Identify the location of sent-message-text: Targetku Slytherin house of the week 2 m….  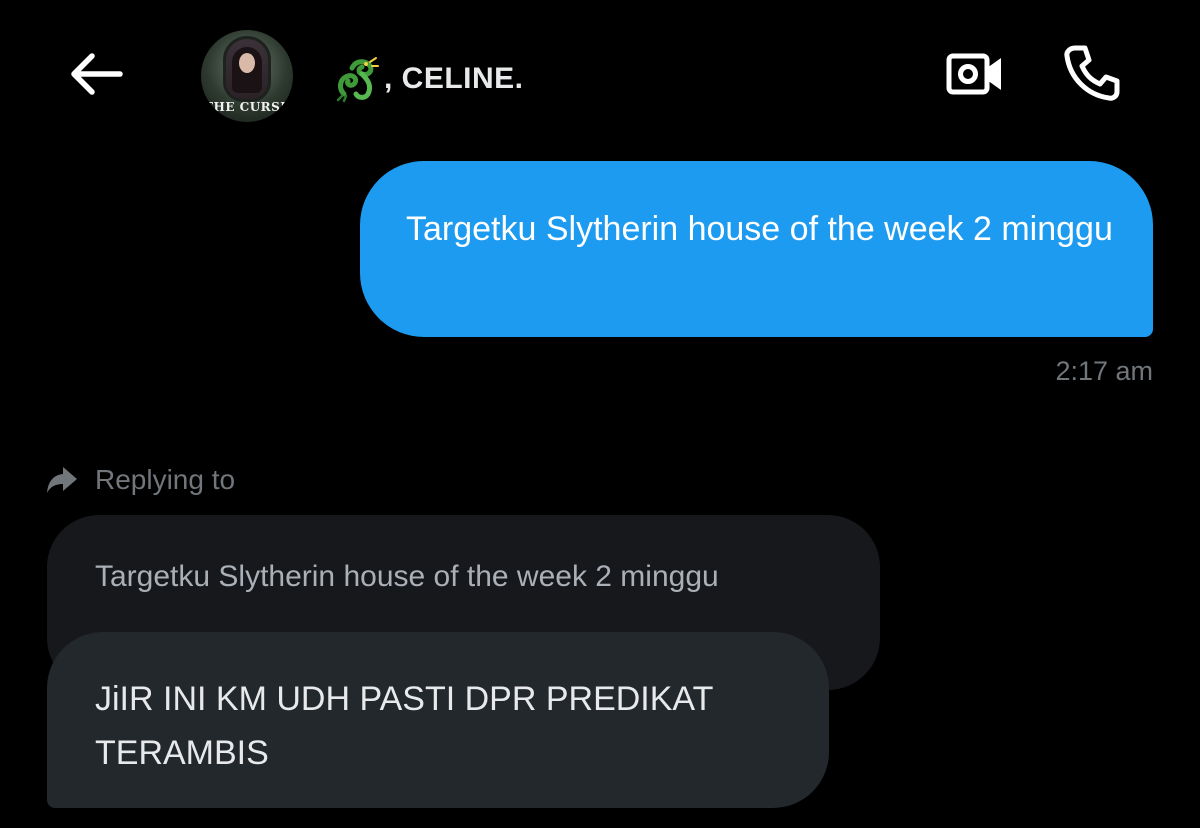
(759, 229).